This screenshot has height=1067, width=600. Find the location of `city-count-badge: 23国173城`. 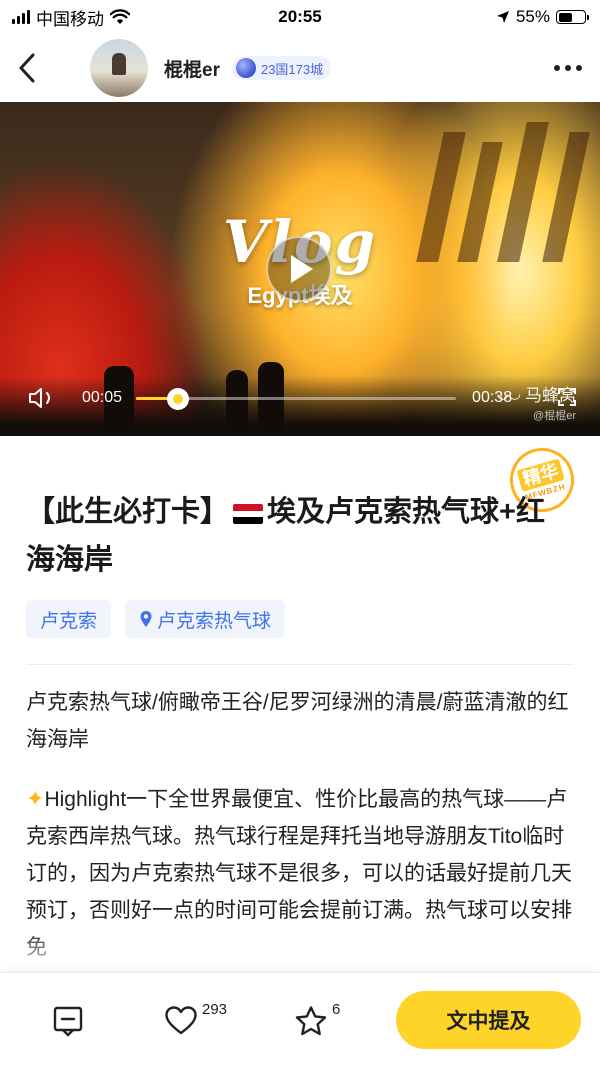

city-count-badge: 23国173城 is located at coordinates (281, 68).